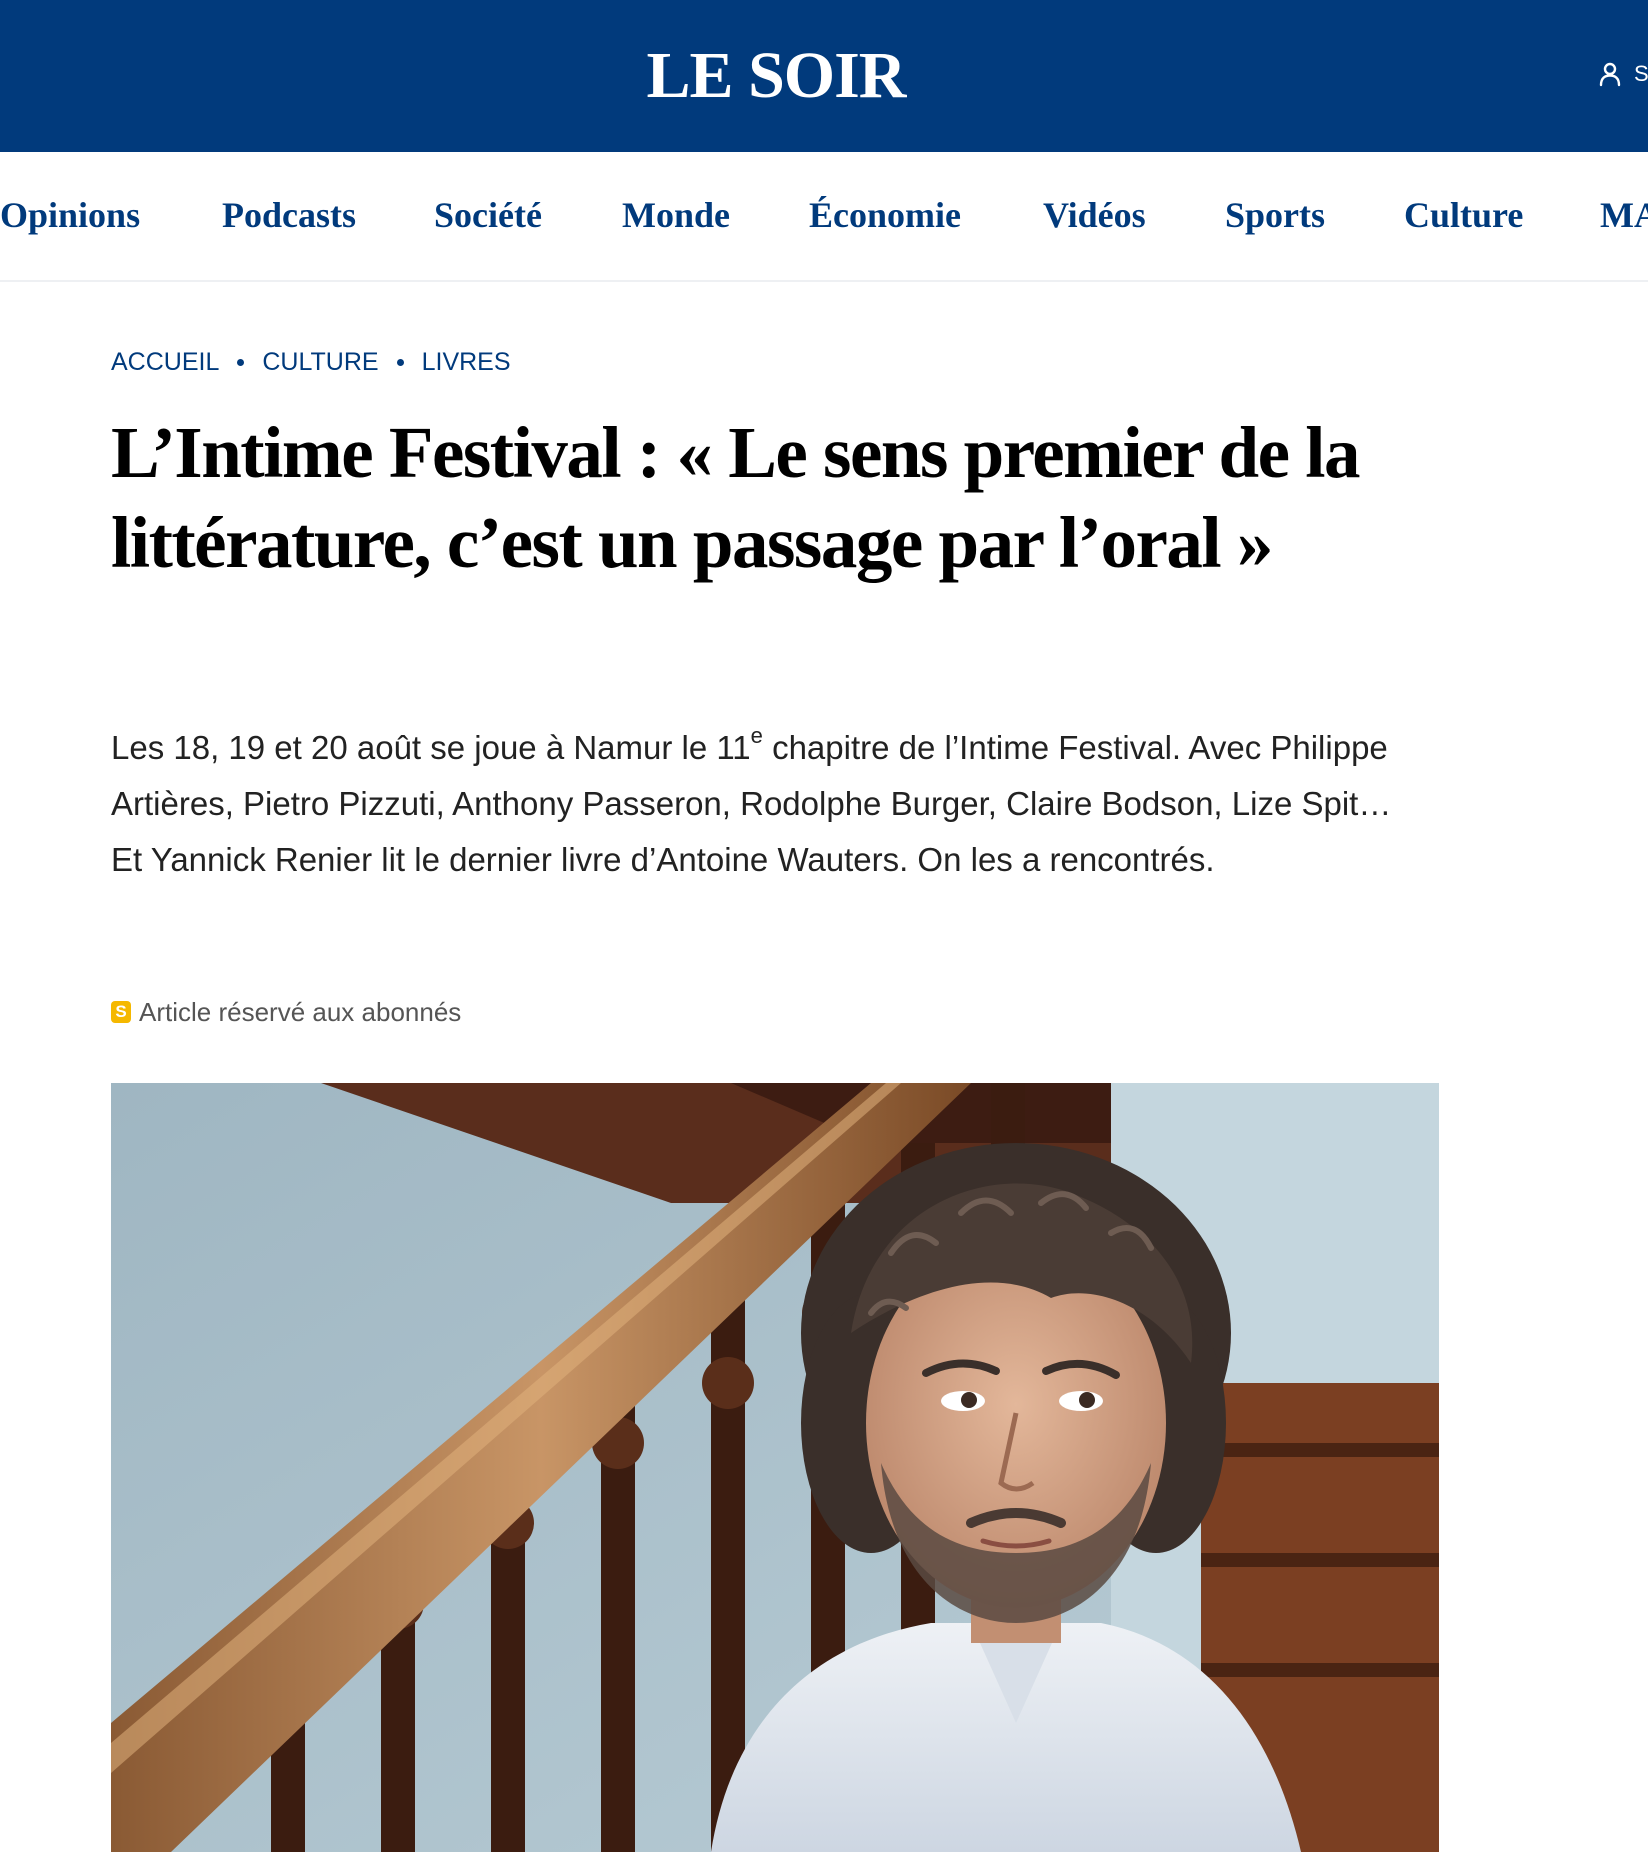 The image size is (1648, 1852). Describe the element at coordinates (320, 362) in the screenshot. I see `breadcrumb-culture: CULTURE` at that location.